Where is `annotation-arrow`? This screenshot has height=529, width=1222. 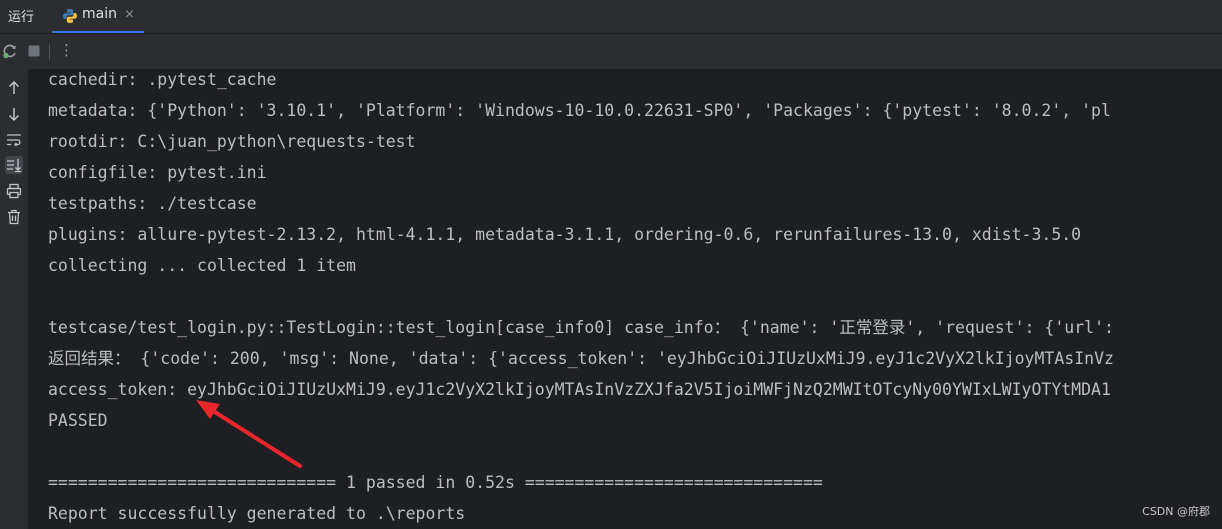
annotation-arrow is located at coordinates (249, 434).